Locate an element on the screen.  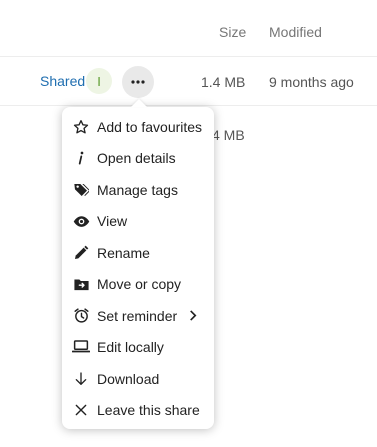
menu-item-open-details: Open details is located at coordinates (138, 159).